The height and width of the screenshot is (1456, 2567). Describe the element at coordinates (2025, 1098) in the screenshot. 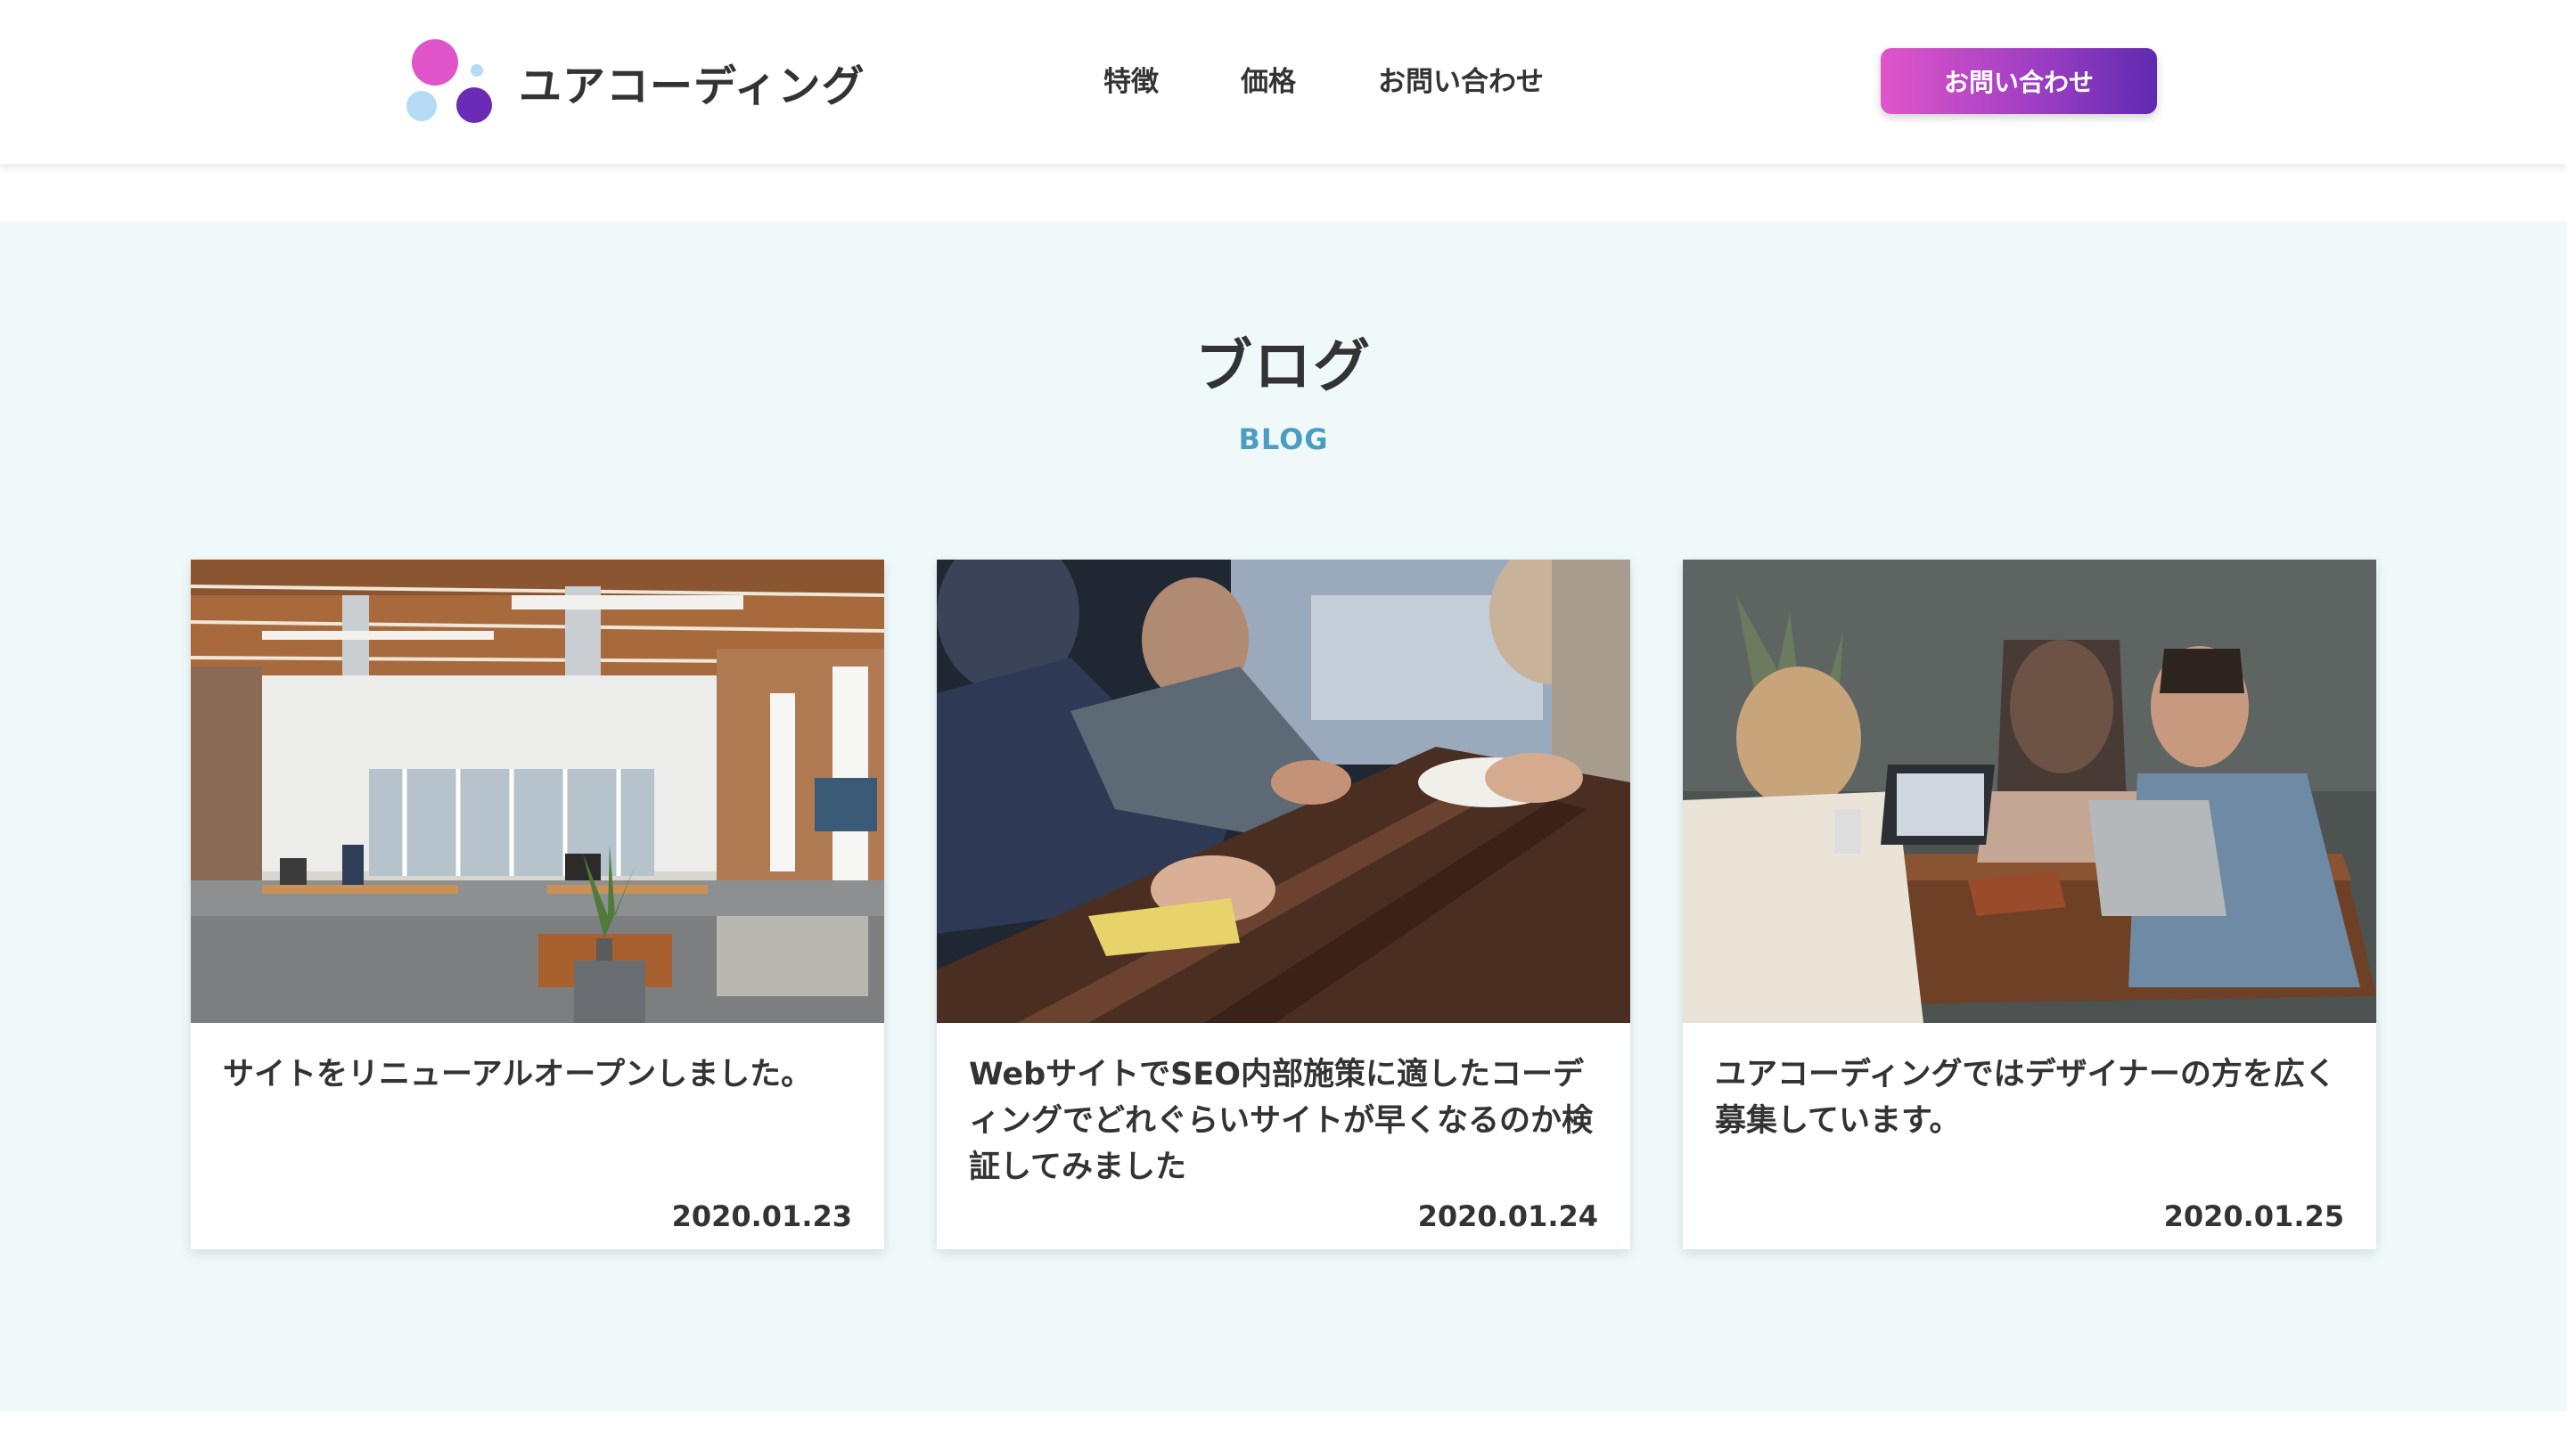

I see `card-title: ユアコーディングではデザイナーの方を広く募集しています。` at that location.